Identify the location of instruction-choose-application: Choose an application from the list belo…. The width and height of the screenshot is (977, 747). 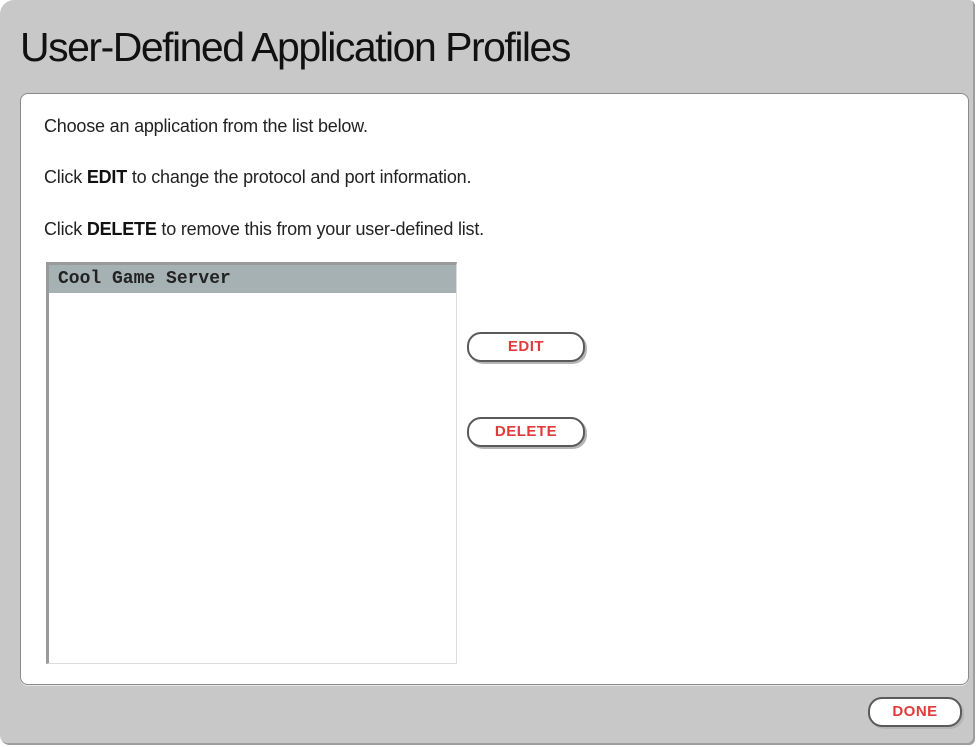
(206, 126).